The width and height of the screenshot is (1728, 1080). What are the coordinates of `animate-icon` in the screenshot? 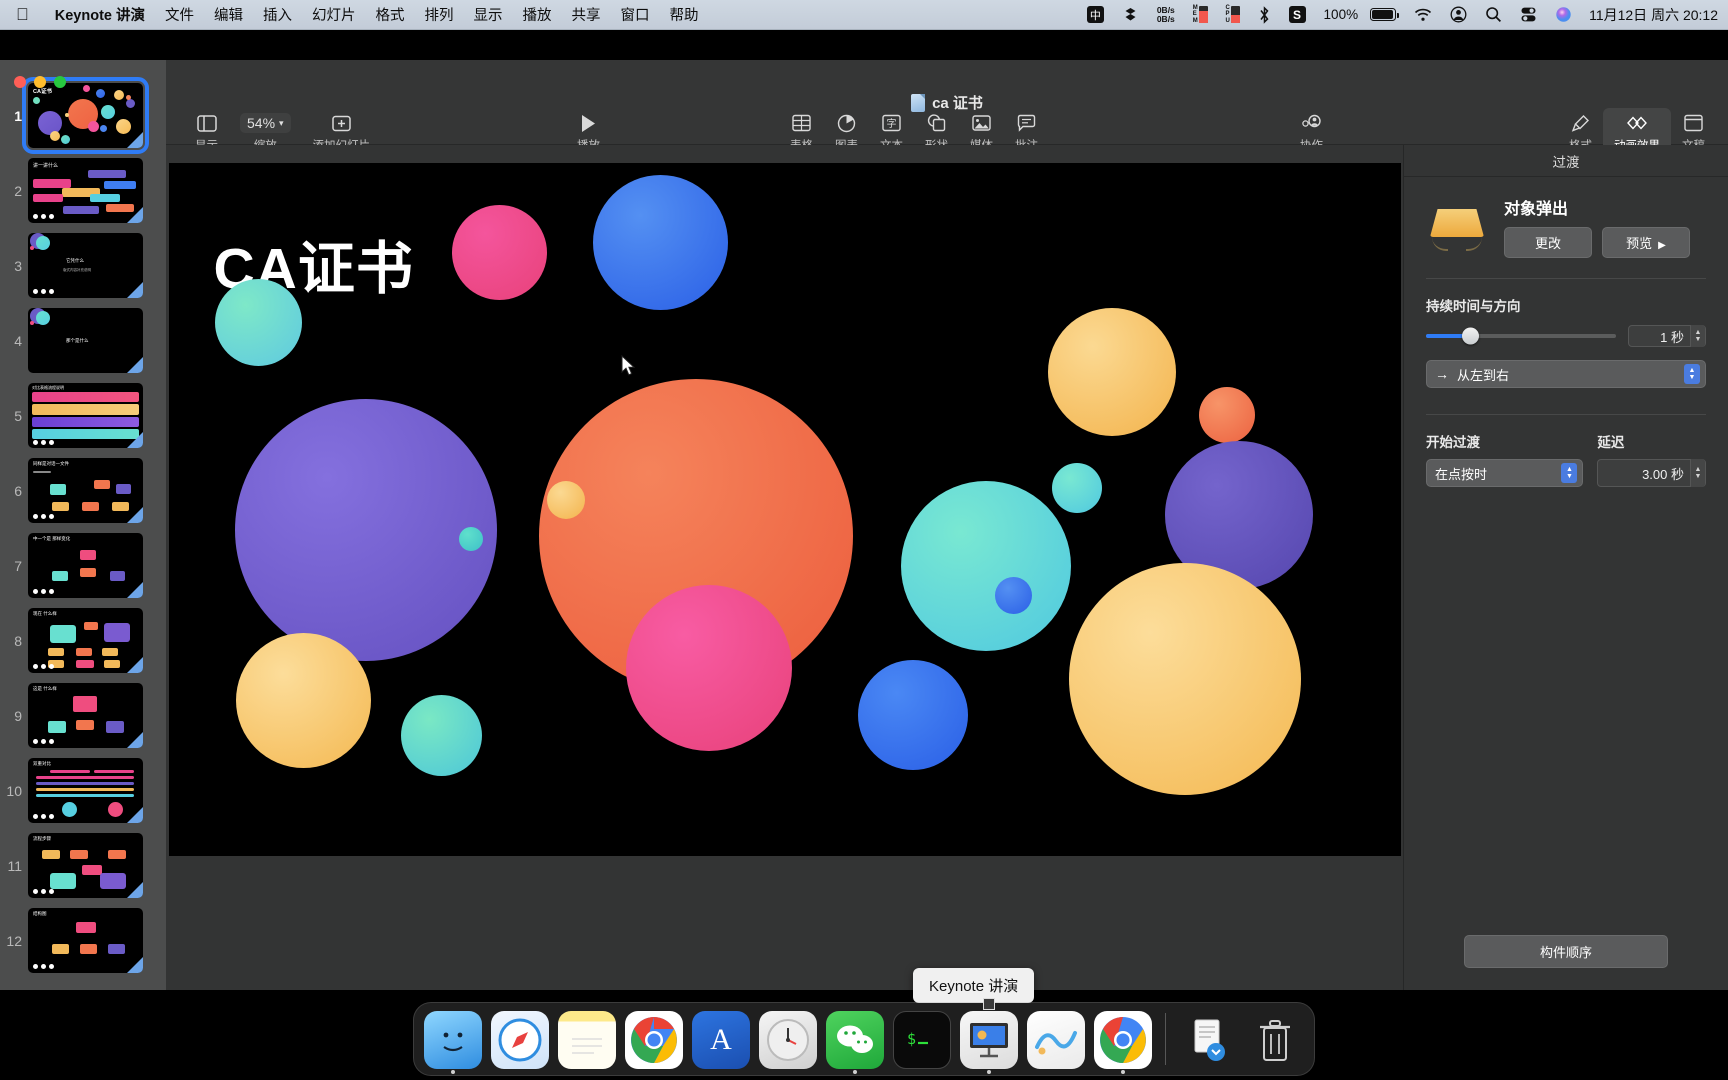 It's located at (1637, 123).